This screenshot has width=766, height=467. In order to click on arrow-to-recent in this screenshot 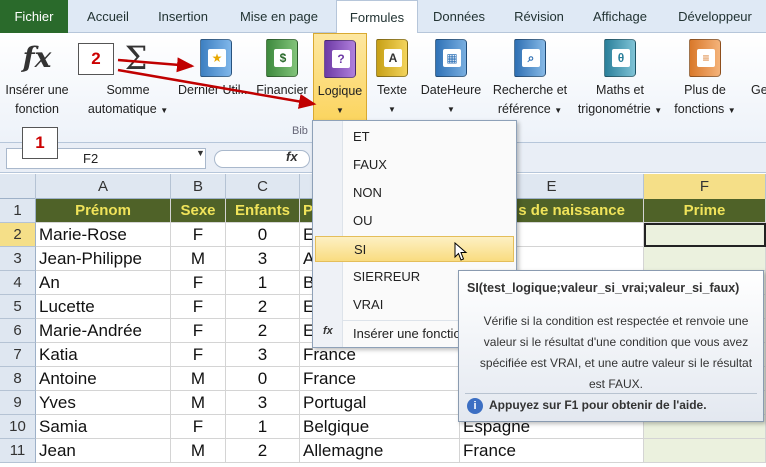, I will do `click(156, 65)`.